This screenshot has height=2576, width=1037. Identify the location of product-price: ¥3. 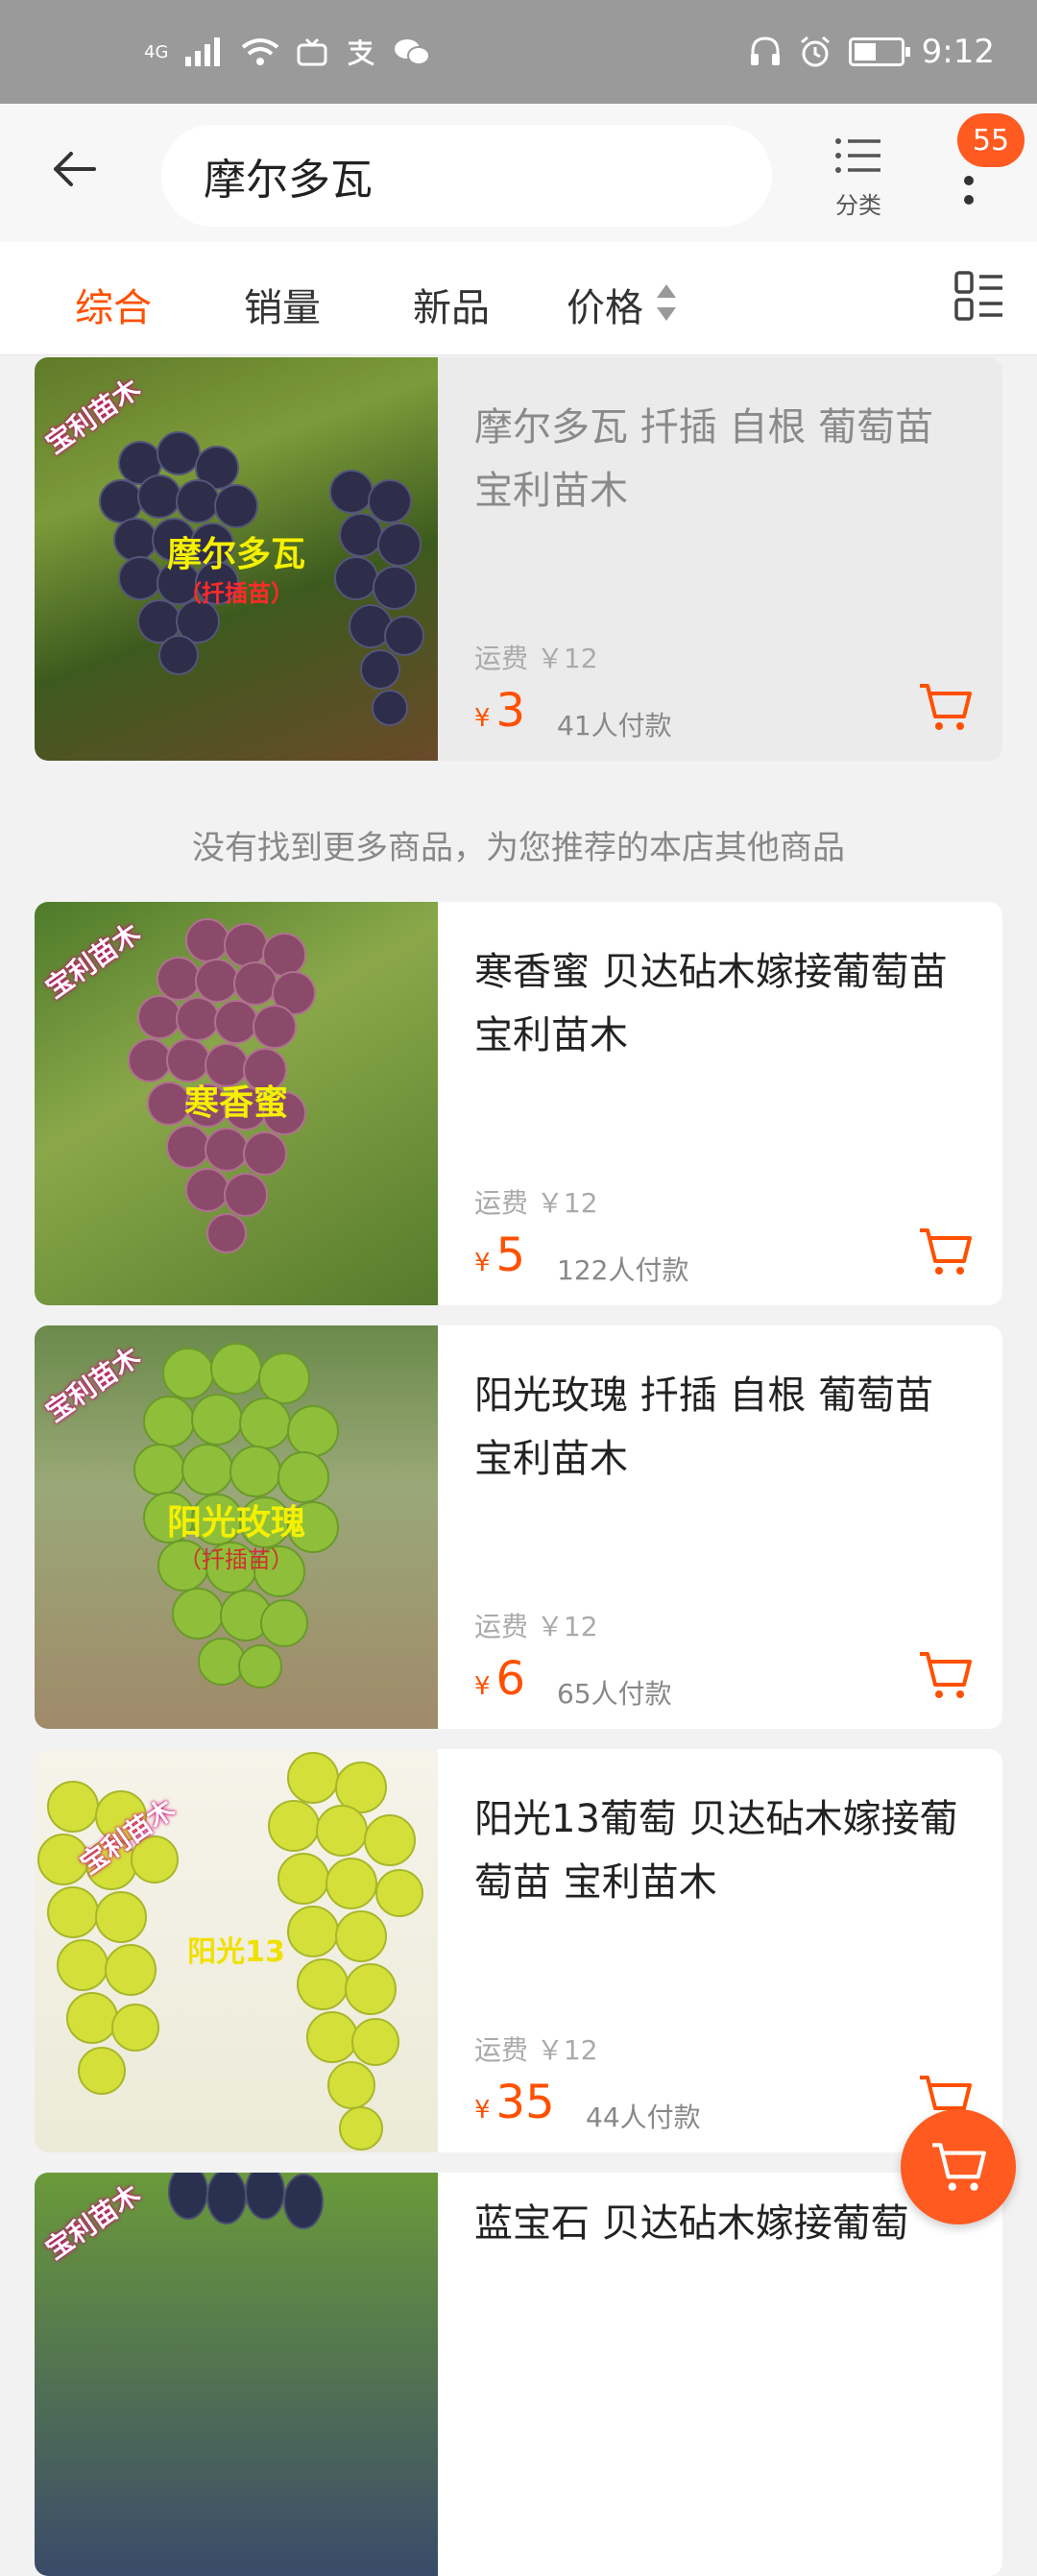
(499, 711).